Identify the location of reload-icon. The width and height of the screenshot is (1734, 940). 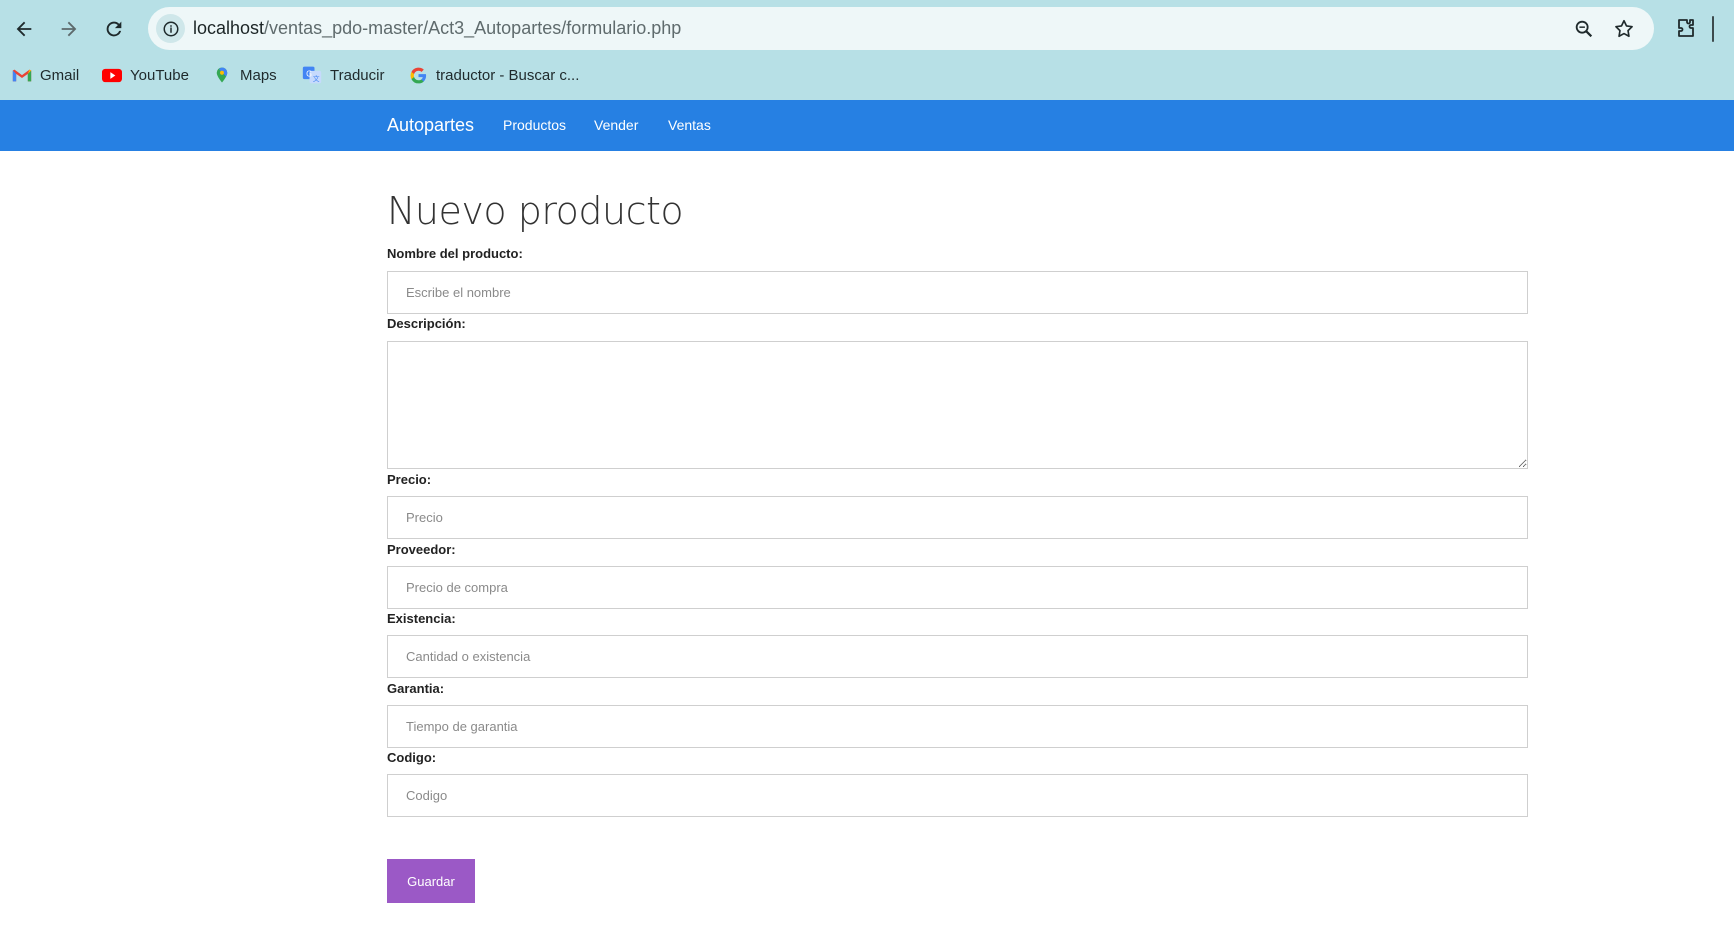
(114, 29).